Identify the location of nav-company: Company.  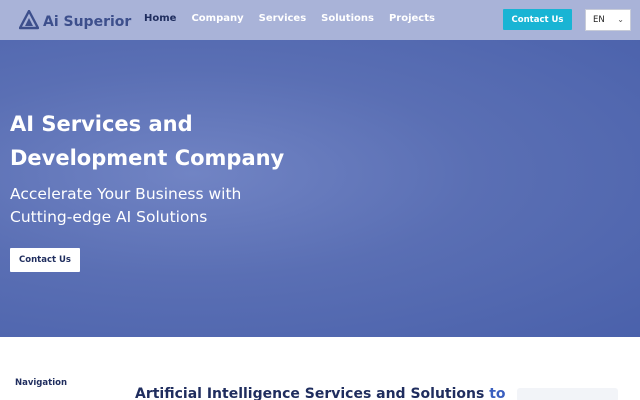
(217, 18).